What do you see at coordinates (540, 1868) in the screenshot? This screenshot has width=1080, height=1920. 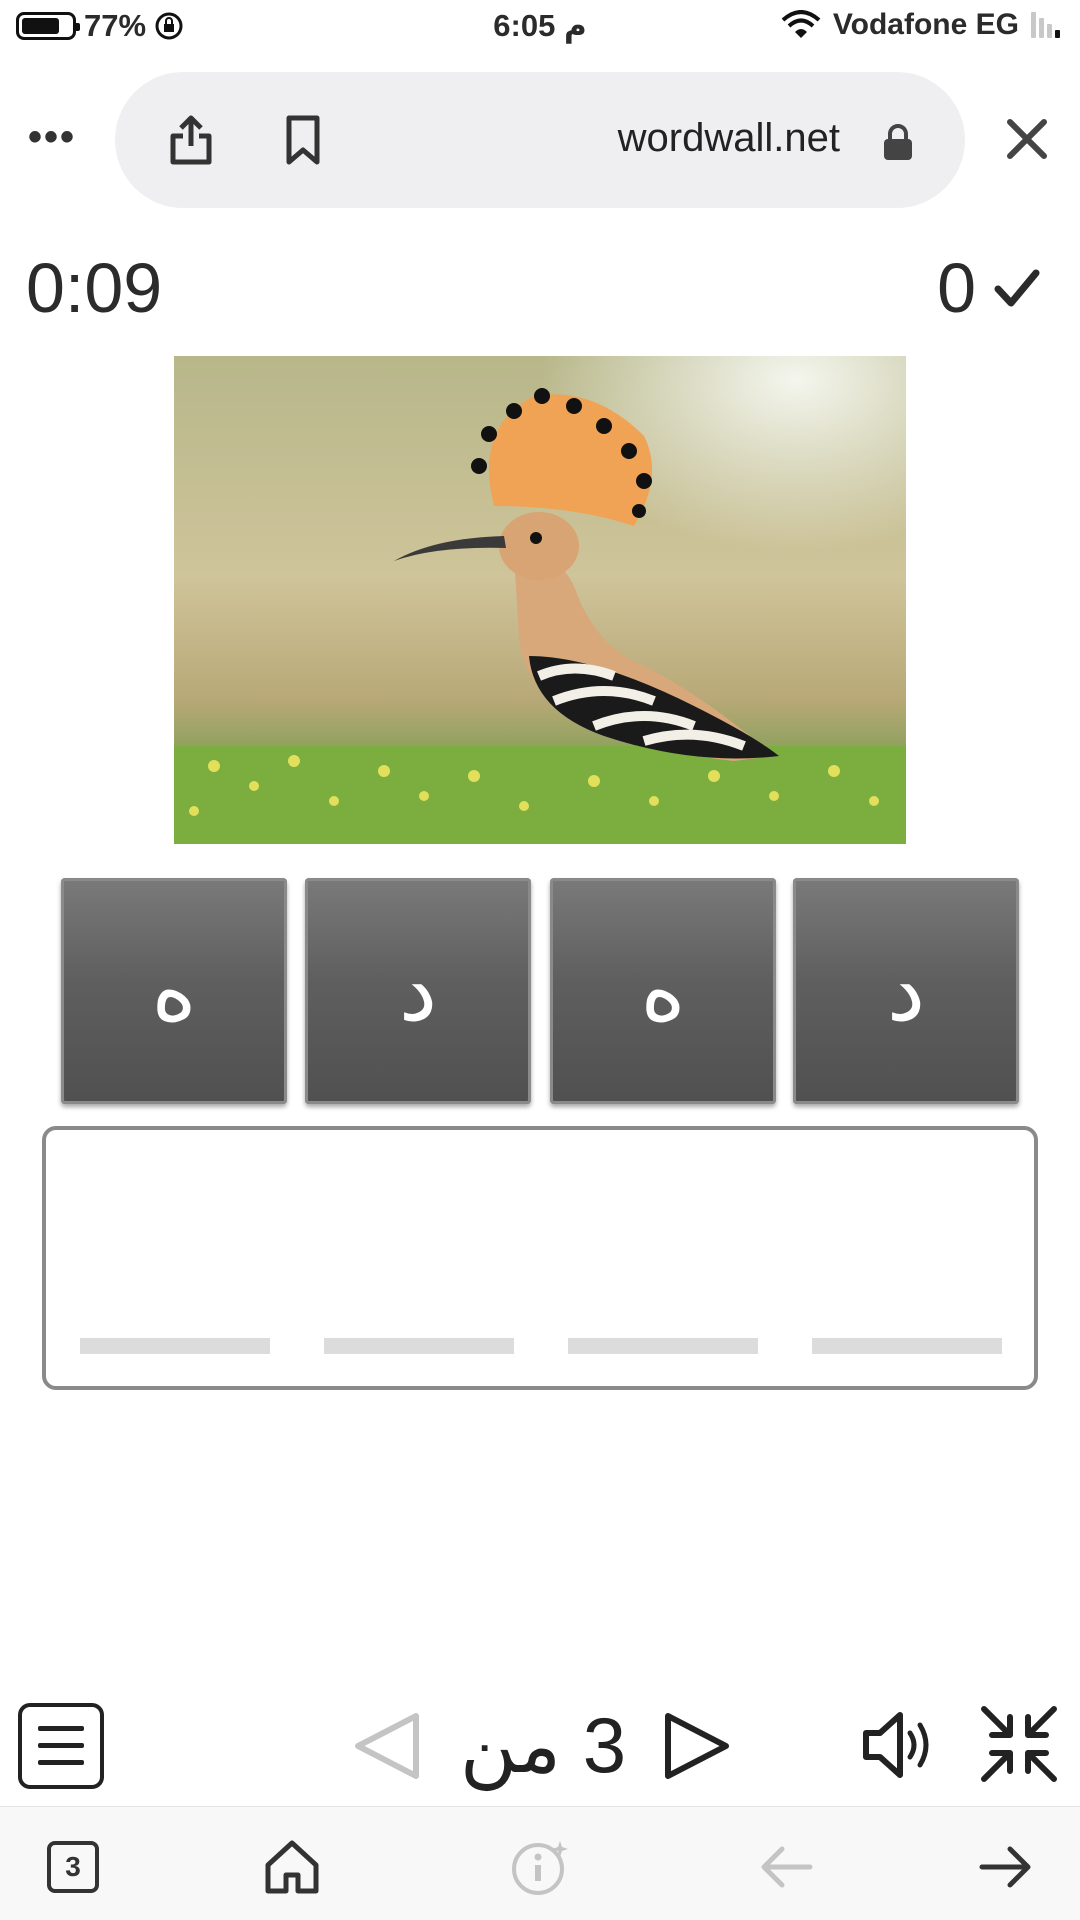 I see `info-icon` at bounding box center [540, 1868].